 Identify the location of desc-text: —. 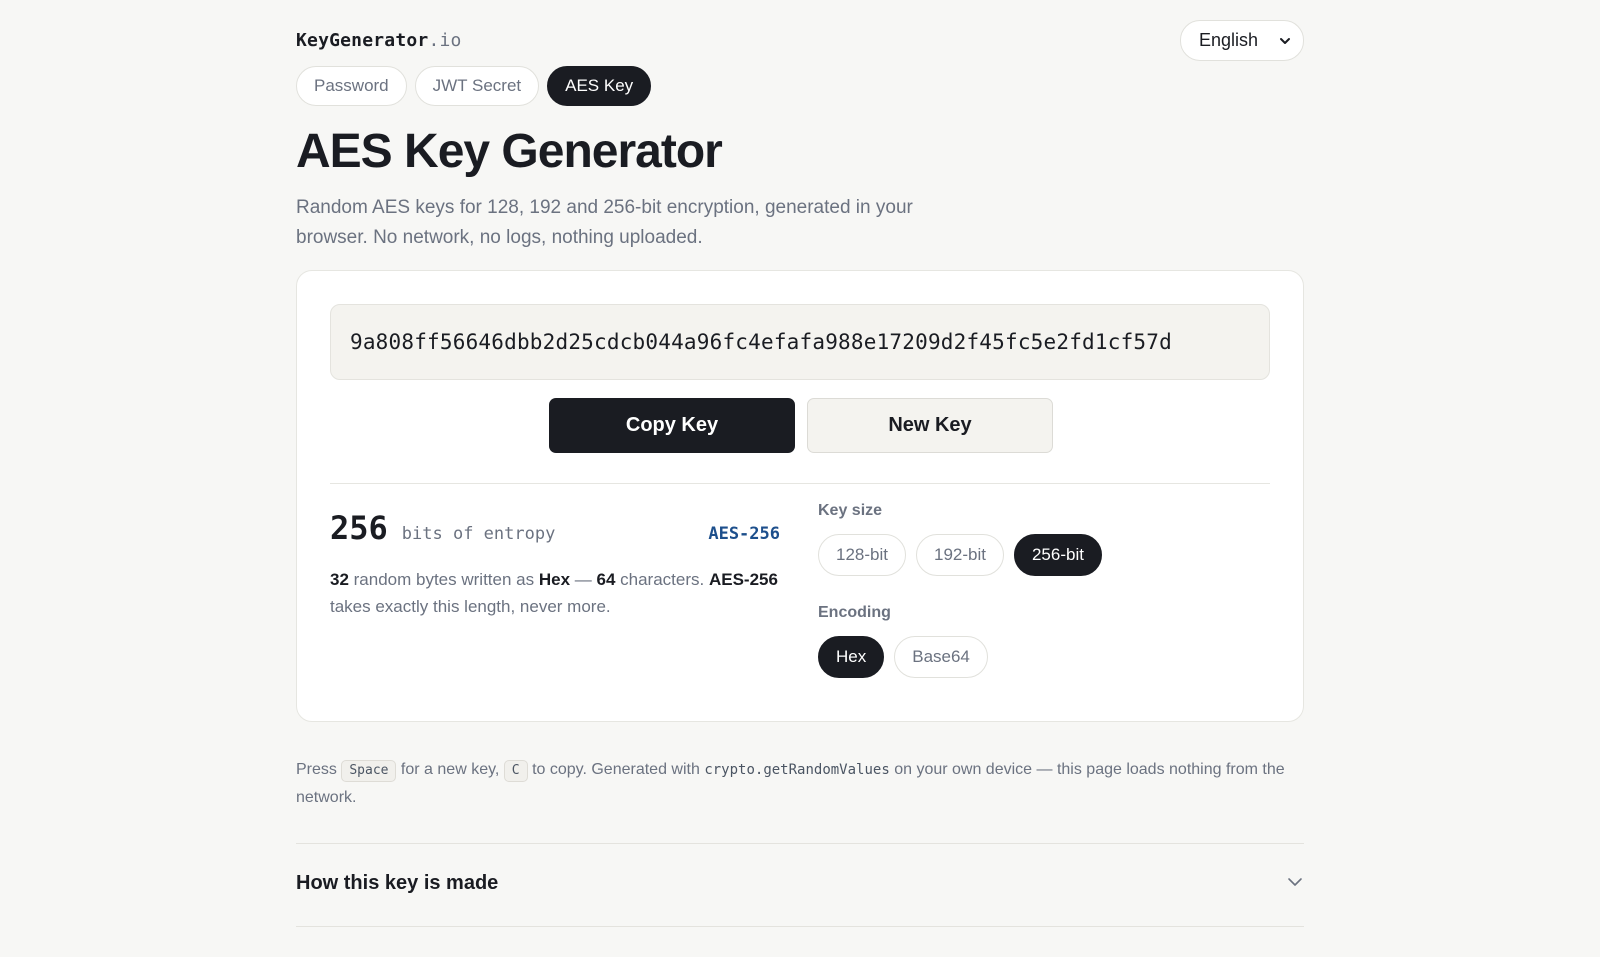
(583, 579).